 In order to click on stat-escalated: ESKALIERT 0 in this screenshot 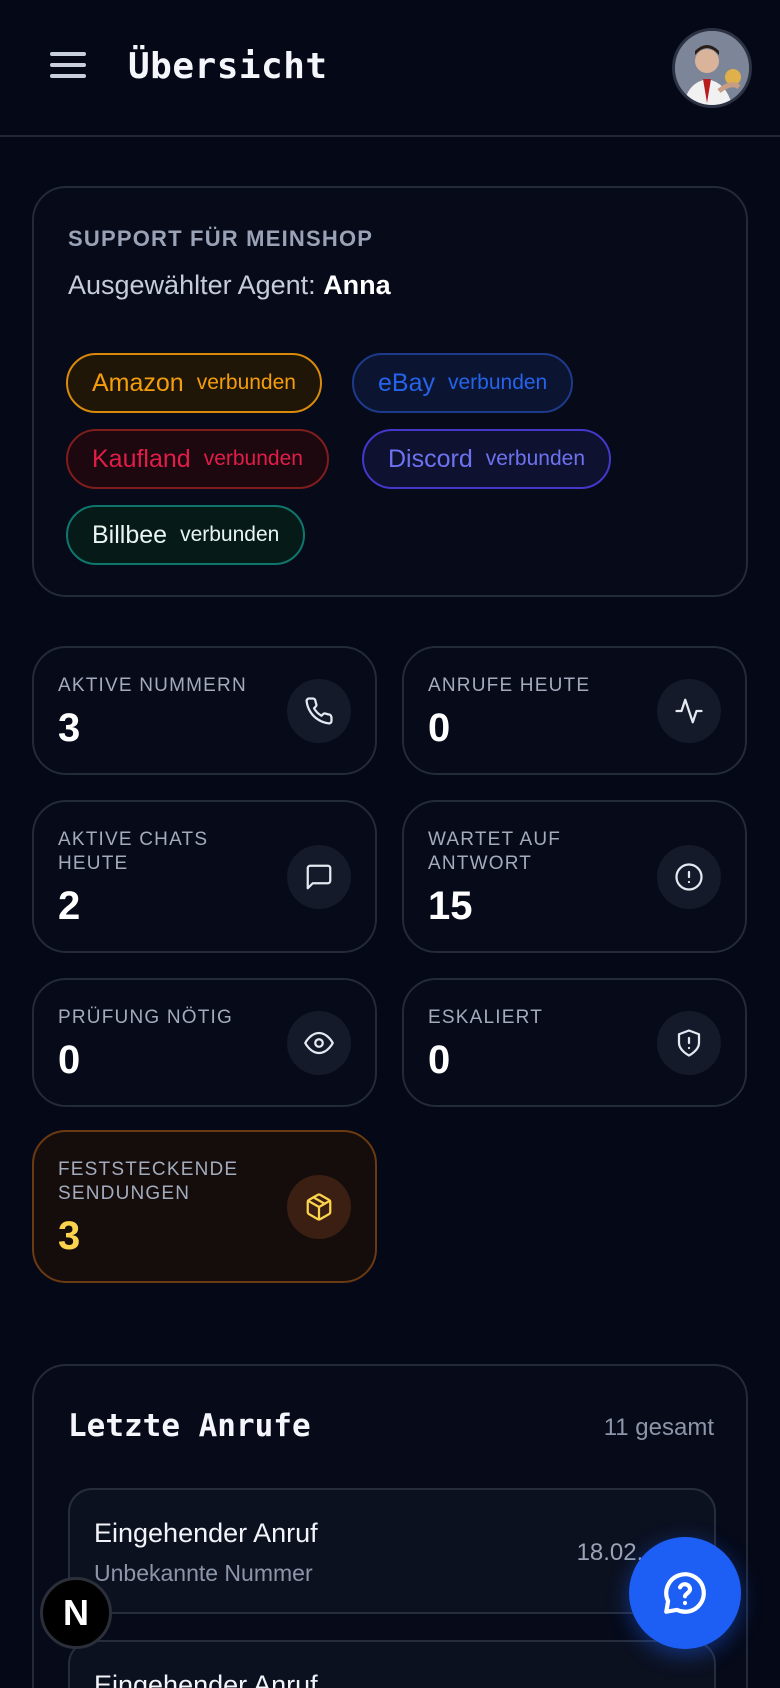, I will do `click(574, 1042)`.